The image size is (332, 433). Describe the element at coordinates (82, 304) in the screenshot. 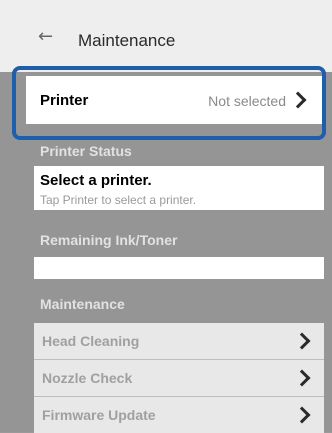

I see `maintenance-heading: Maintenance` at that location.